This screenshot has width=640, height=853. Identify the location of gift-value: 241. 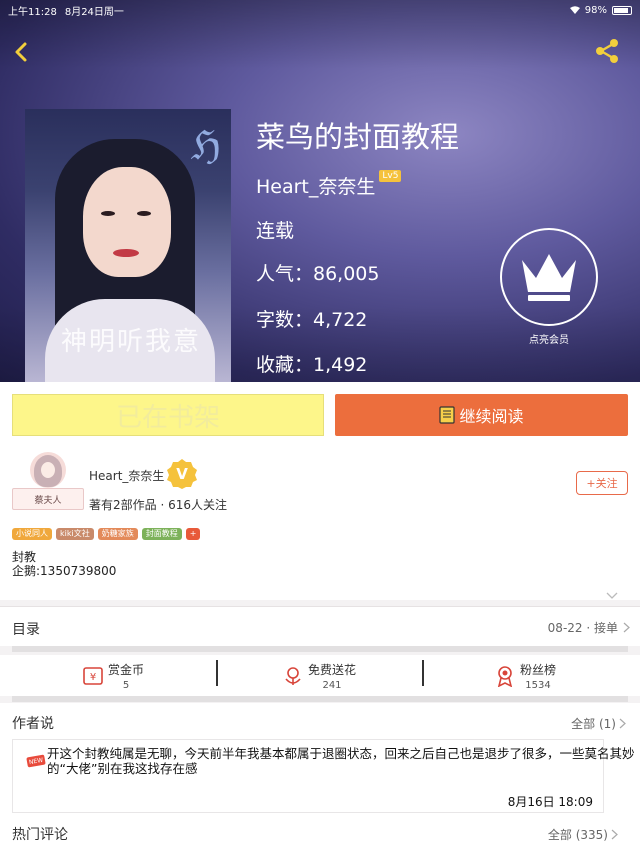
(332, 685).